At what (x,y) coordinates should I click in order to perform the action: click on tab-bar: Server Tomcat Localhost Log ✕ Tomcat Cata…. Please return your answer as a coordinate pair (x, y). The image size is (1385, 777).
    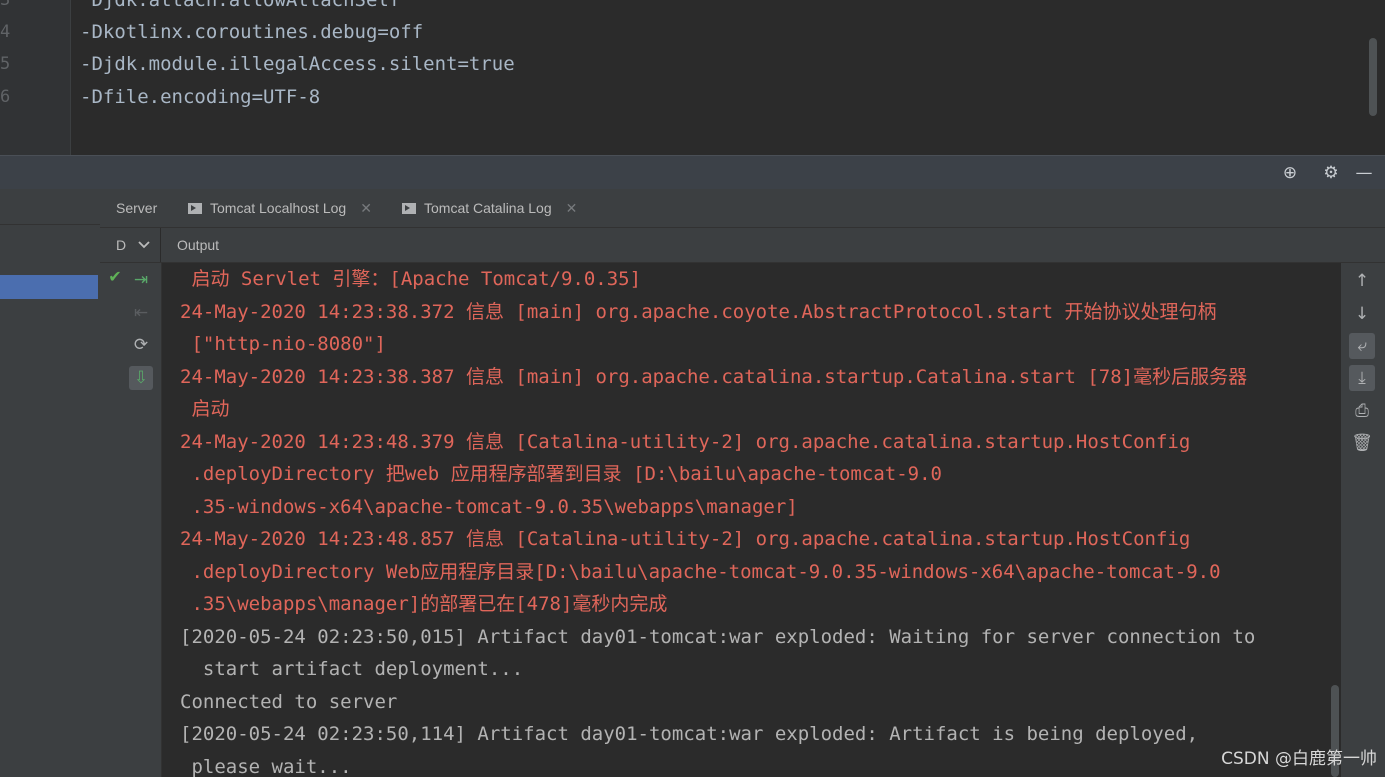
    Looking at the image, I should click on (742, 208).